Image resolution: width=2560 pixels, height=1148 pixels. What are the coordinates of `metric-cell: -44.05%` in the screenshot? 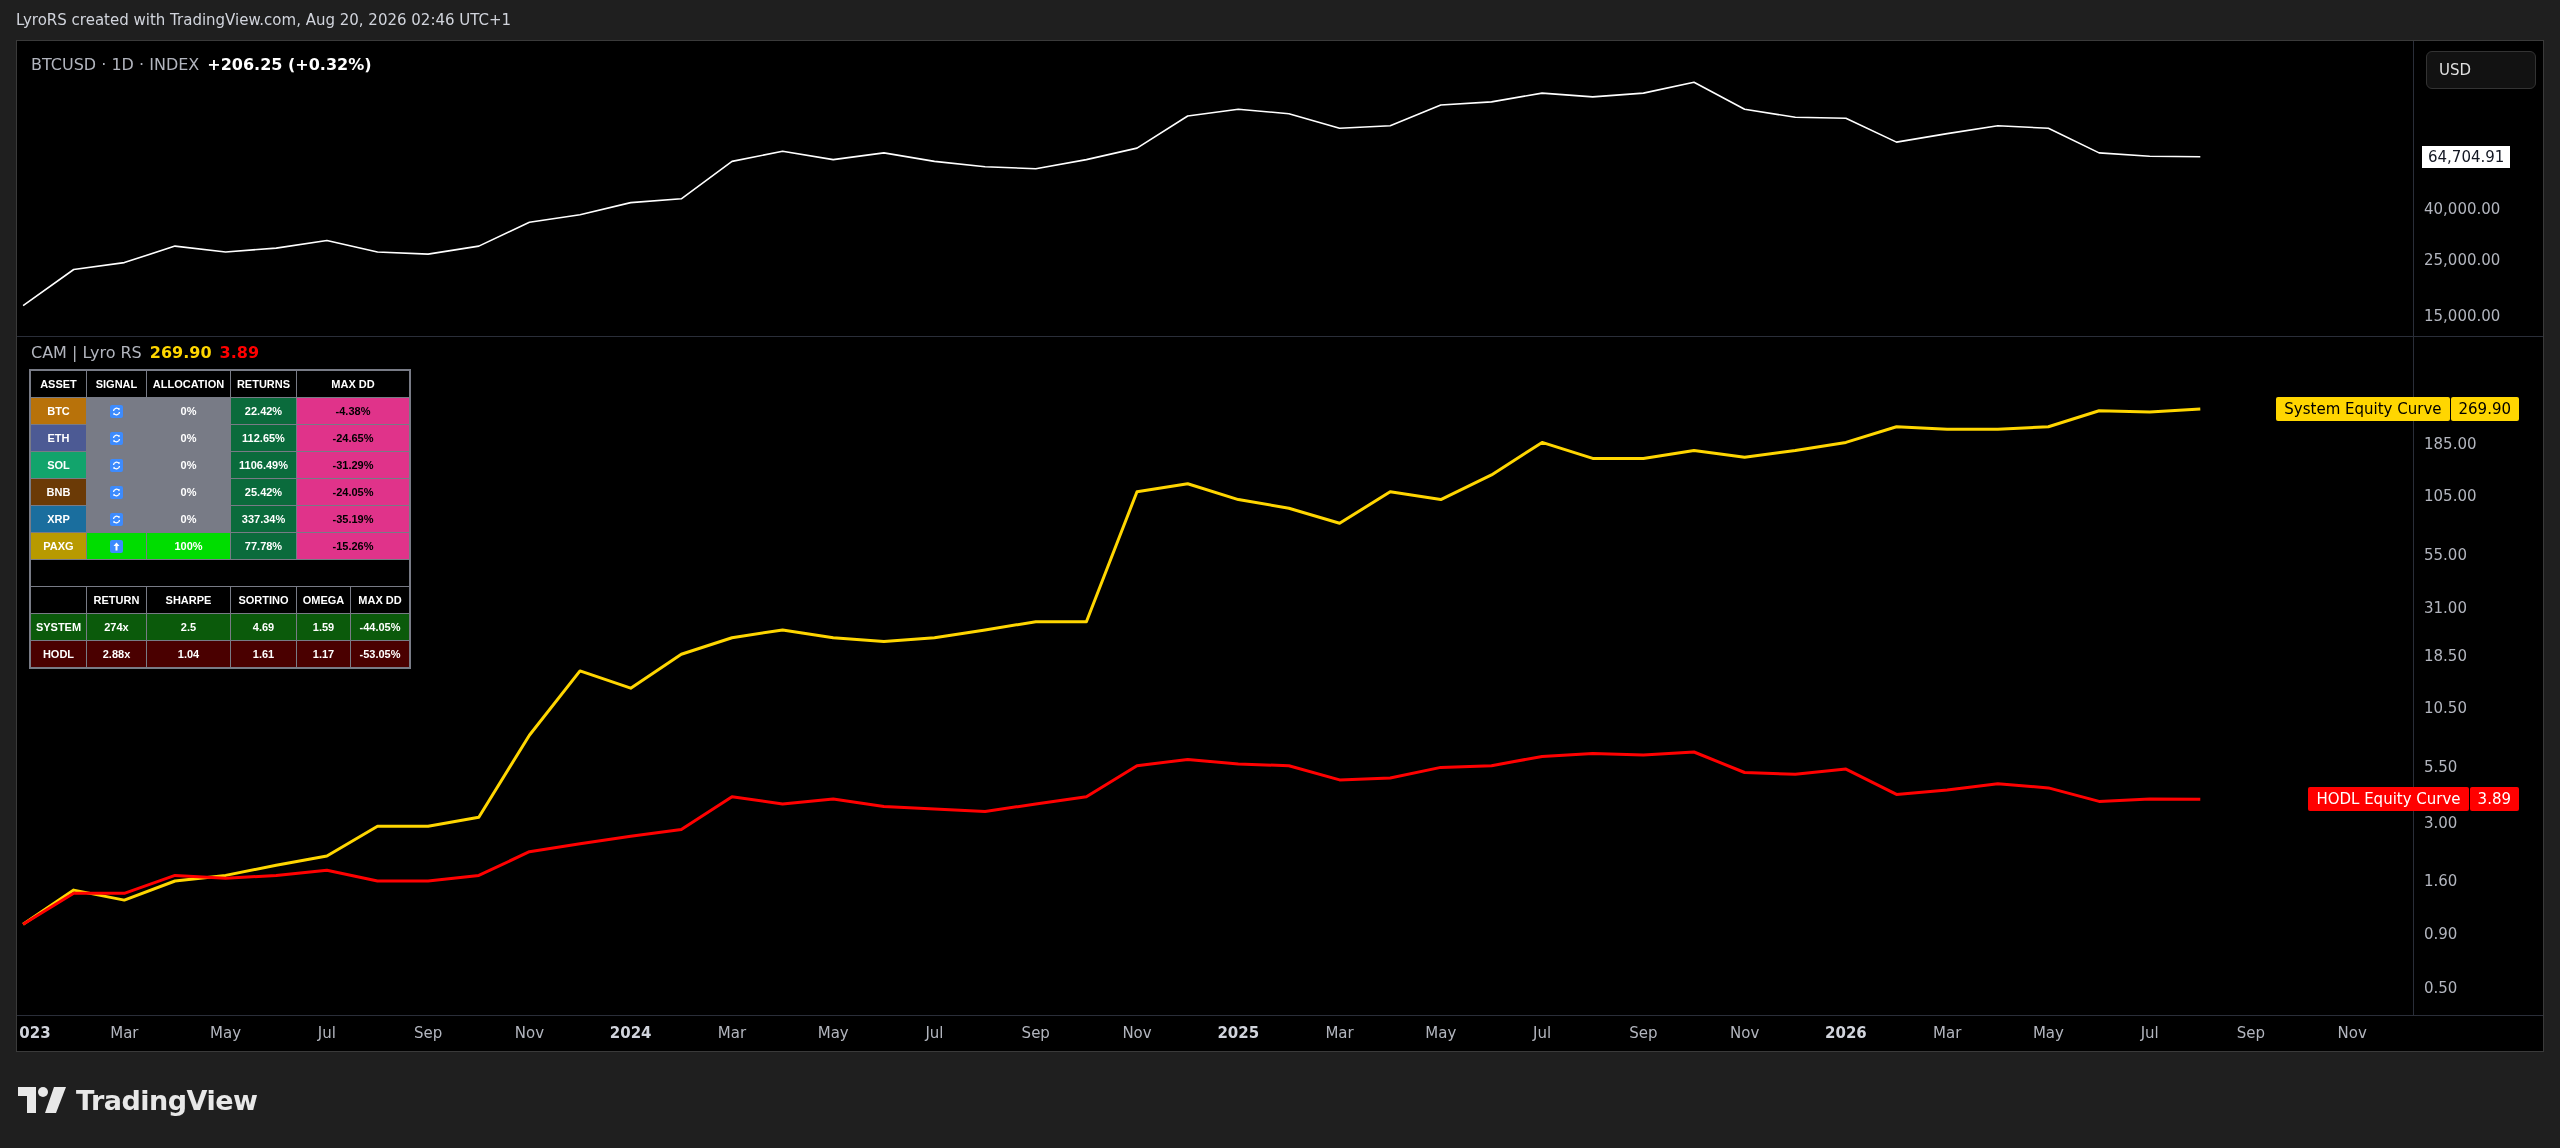 It's located at (380, 627).